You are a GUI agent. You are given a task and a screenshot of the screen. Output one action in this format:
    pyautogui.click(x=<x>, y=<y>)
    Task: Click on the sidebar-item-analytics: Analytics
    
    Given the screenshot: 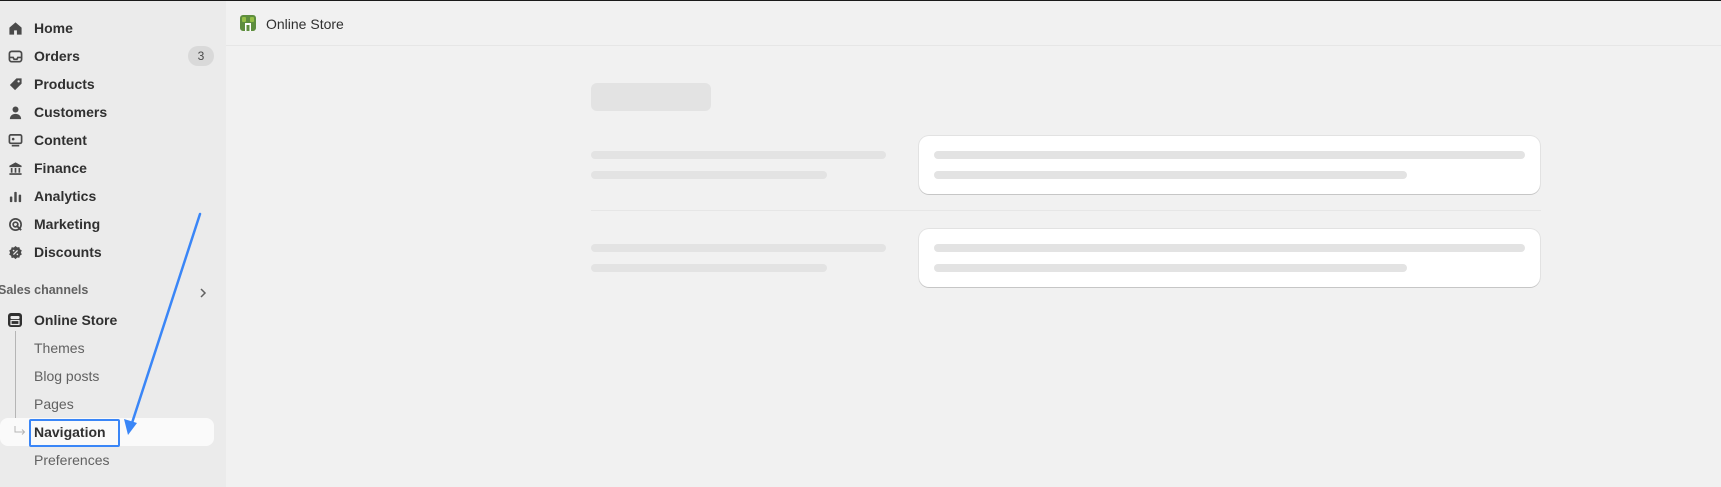 What is the action you would take?
    pyautogui.click(x=107, y=196)
    